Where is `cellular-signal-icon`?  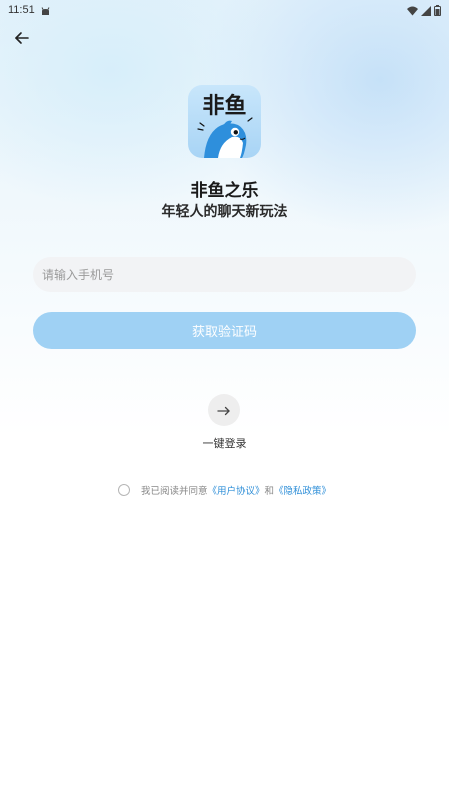 cellular-signal-icon is located at coordinates (426, 10).